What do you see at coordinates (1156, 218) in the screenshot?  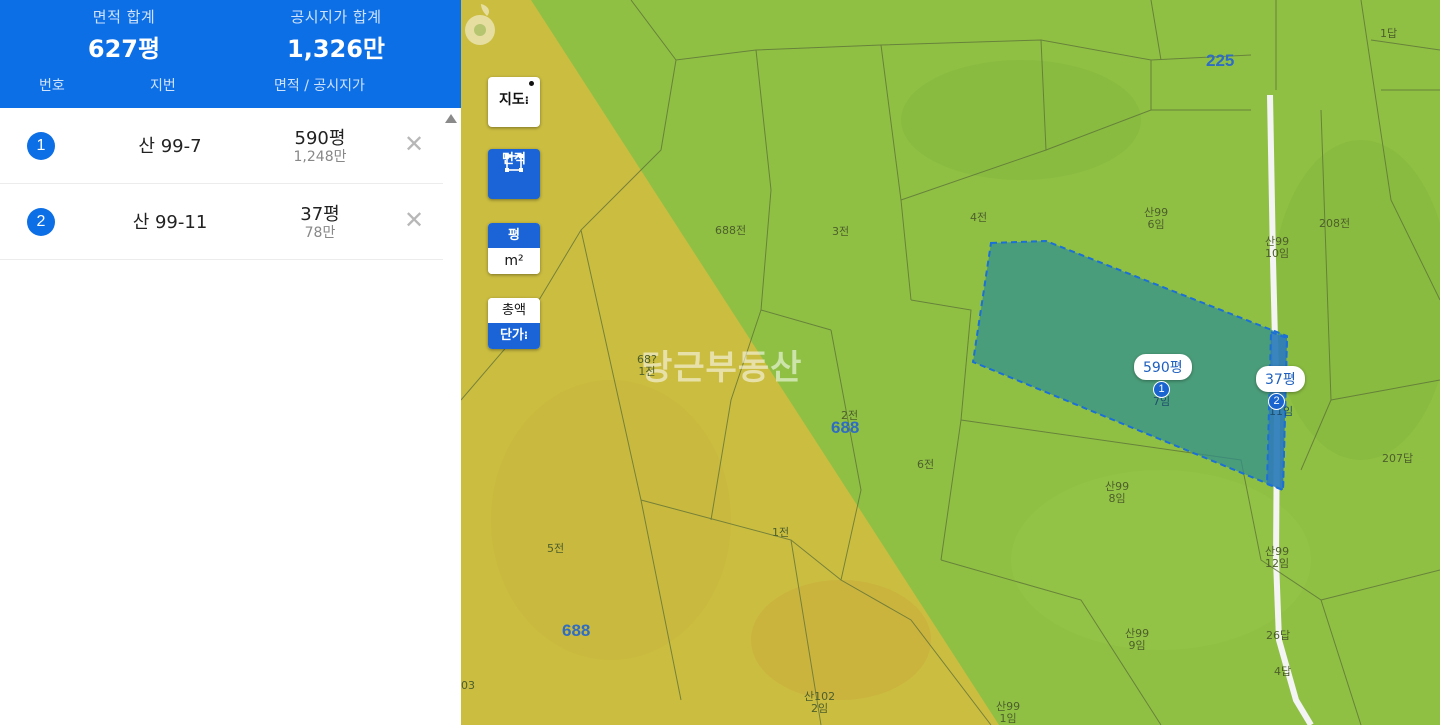 I see `parcel-label: 산99 6임` at bounding box center [1156, 218].